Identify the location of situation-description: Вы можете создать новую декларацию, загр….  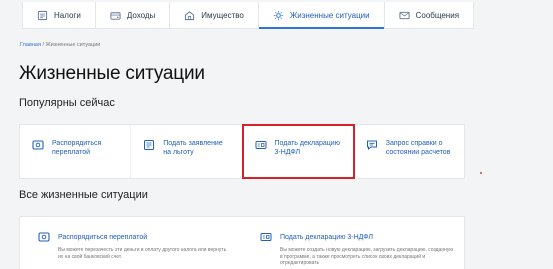
(367, 256).